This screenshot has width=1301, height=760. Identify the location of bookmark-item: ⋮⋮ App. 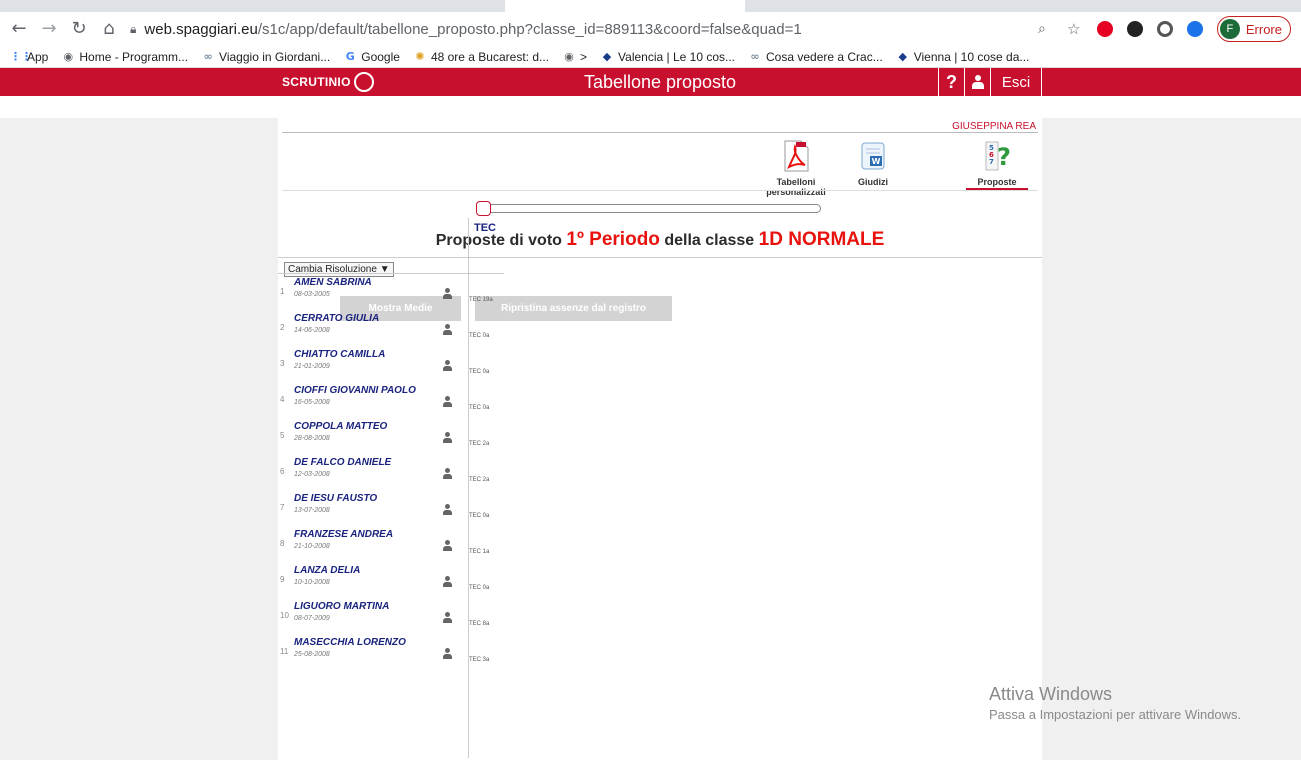
(29, 57).